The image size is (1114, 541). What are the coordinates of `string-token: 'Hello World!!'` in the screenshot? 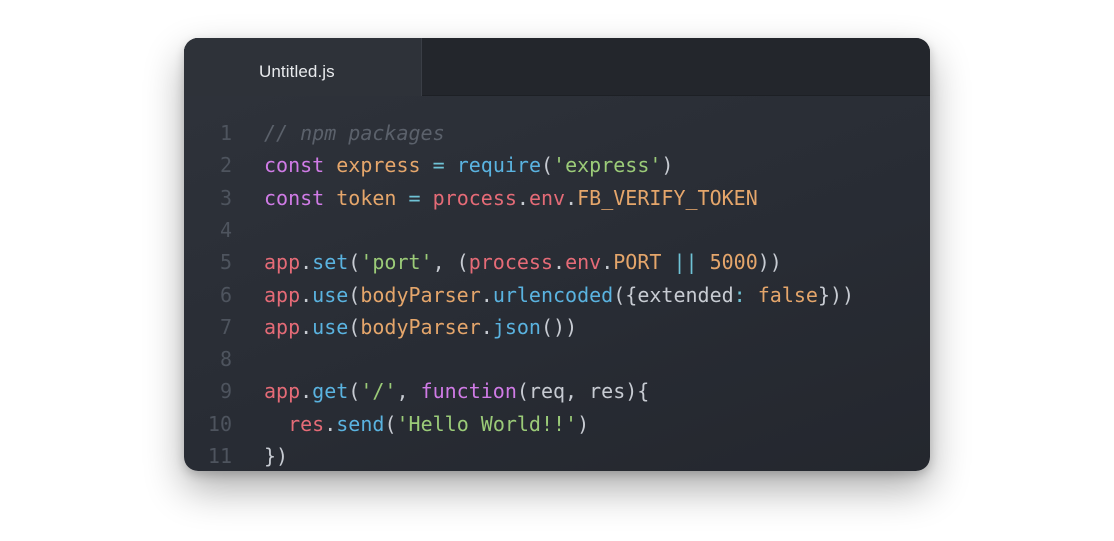 It's located at (487, 423).